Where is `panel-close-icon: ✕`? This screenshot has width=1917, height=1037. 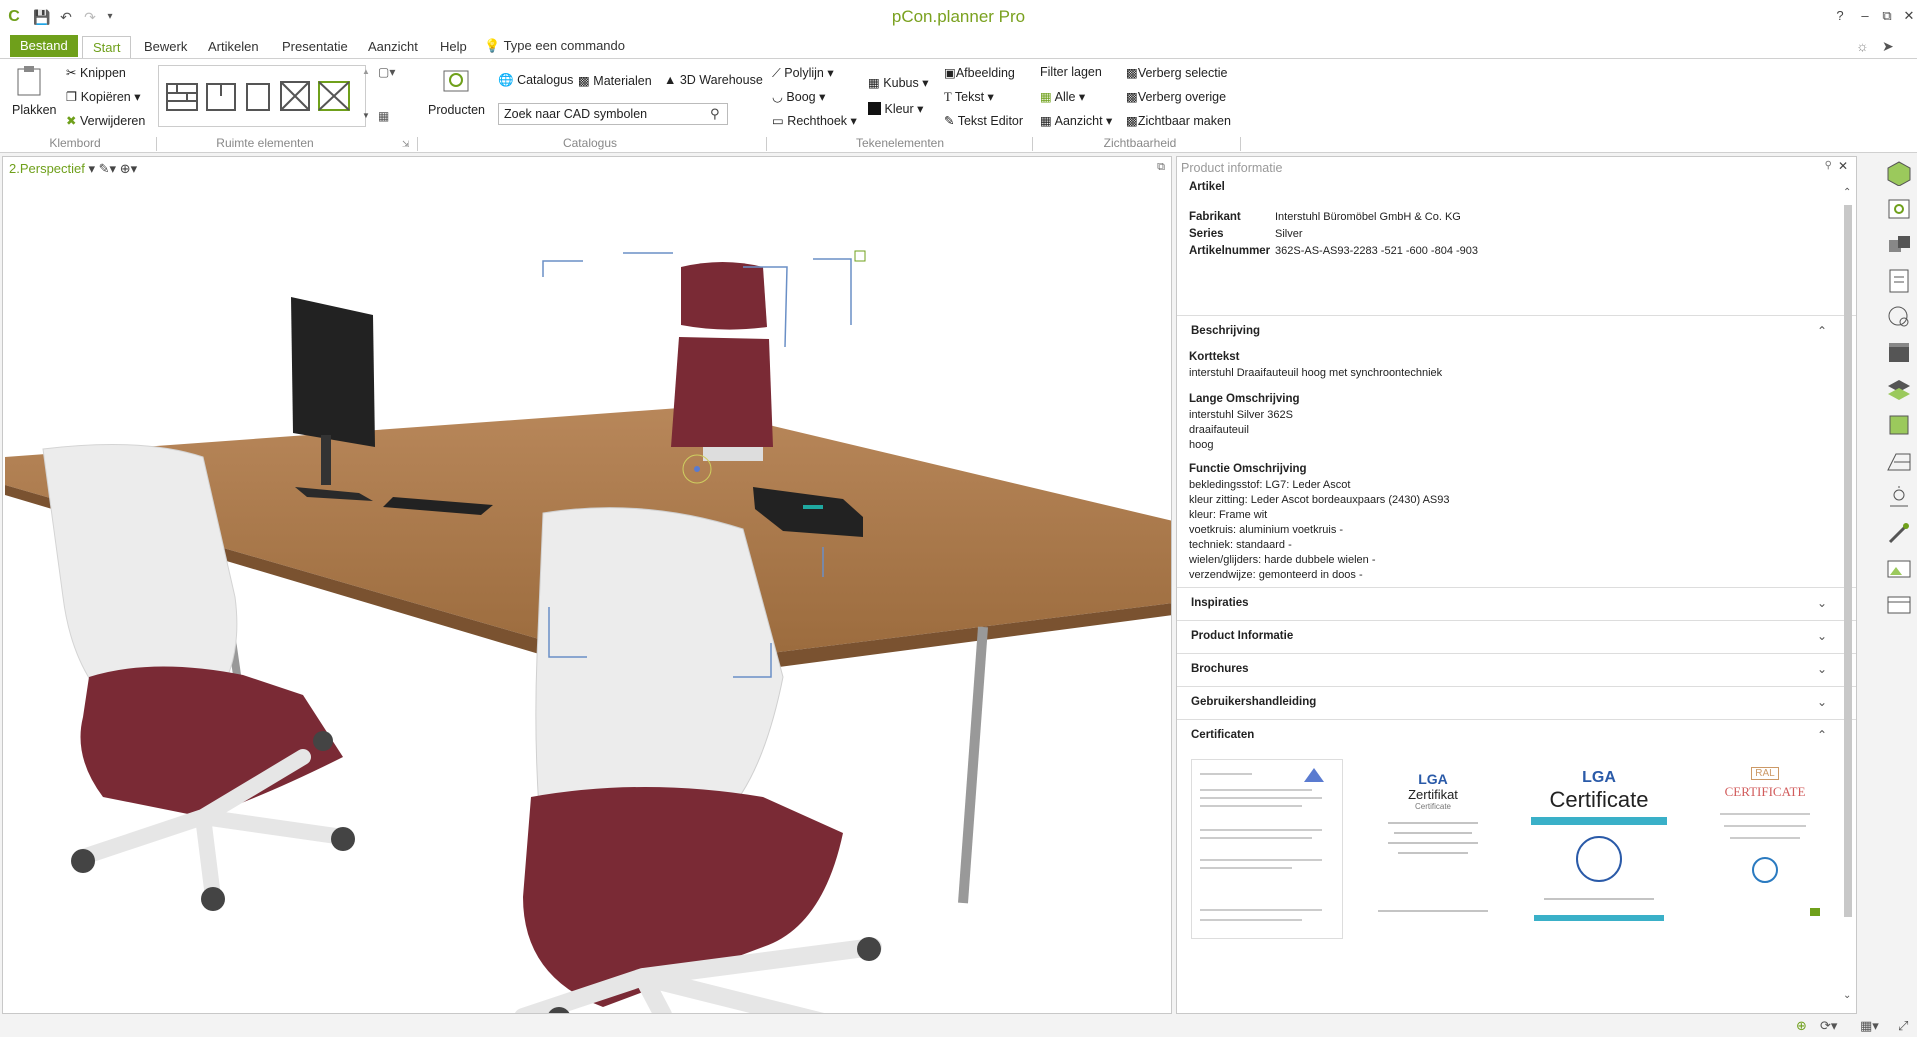
panel-close-icon: ✕ is located at coordinates (1843, 166).